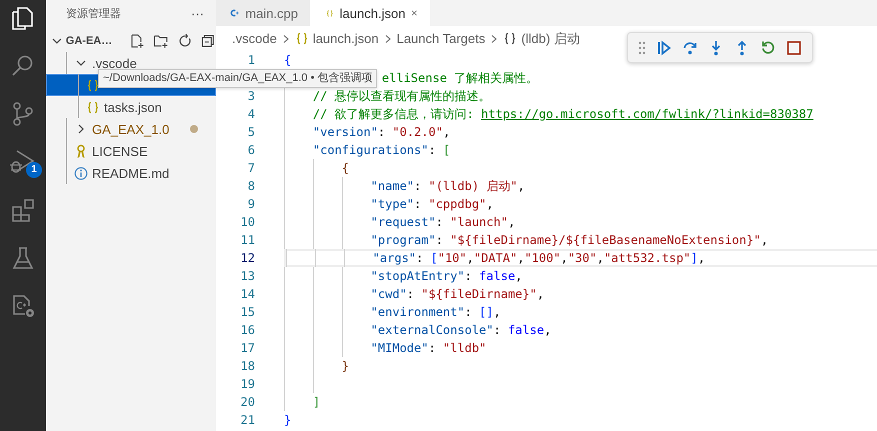 The image size is (877, 431). What do you see at coordinates (563, 114) in the screenshot?
I see `code-line: // 欲了解更多信息，请访问: https://go.microsoft.com/fwlink/?linkid=830387` at bounding box center [563, 114].